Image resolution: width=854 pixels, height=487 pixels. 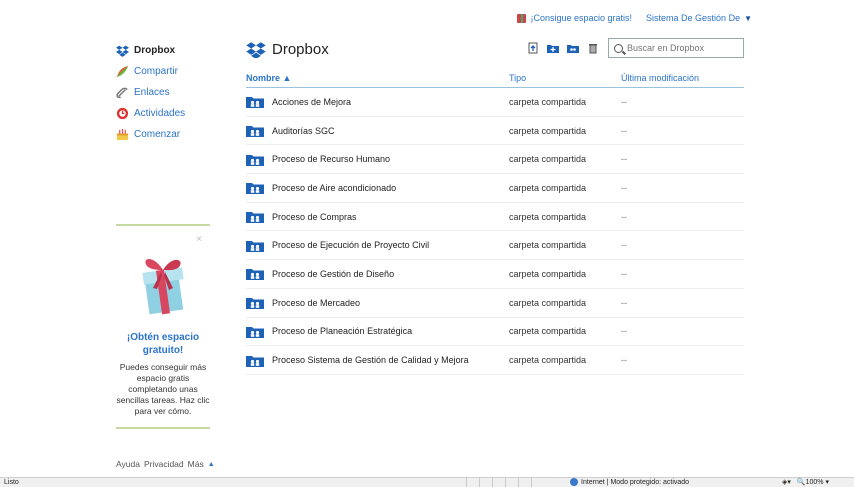 I want to click on file-name-cell: Proceso de Mercadeo, so click(x=377, y=303).